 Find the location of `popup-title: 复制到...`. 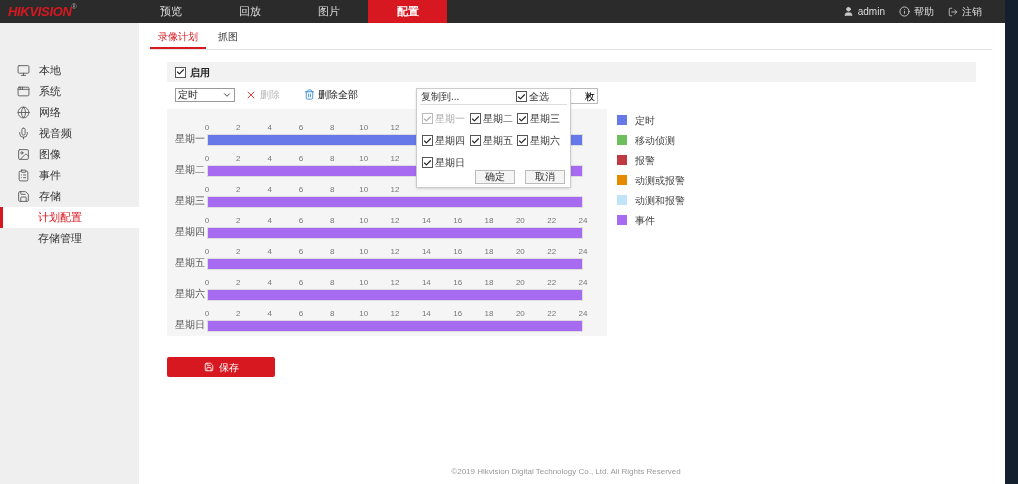

popup-title: 复制到... is located at coordinates (441, 97).